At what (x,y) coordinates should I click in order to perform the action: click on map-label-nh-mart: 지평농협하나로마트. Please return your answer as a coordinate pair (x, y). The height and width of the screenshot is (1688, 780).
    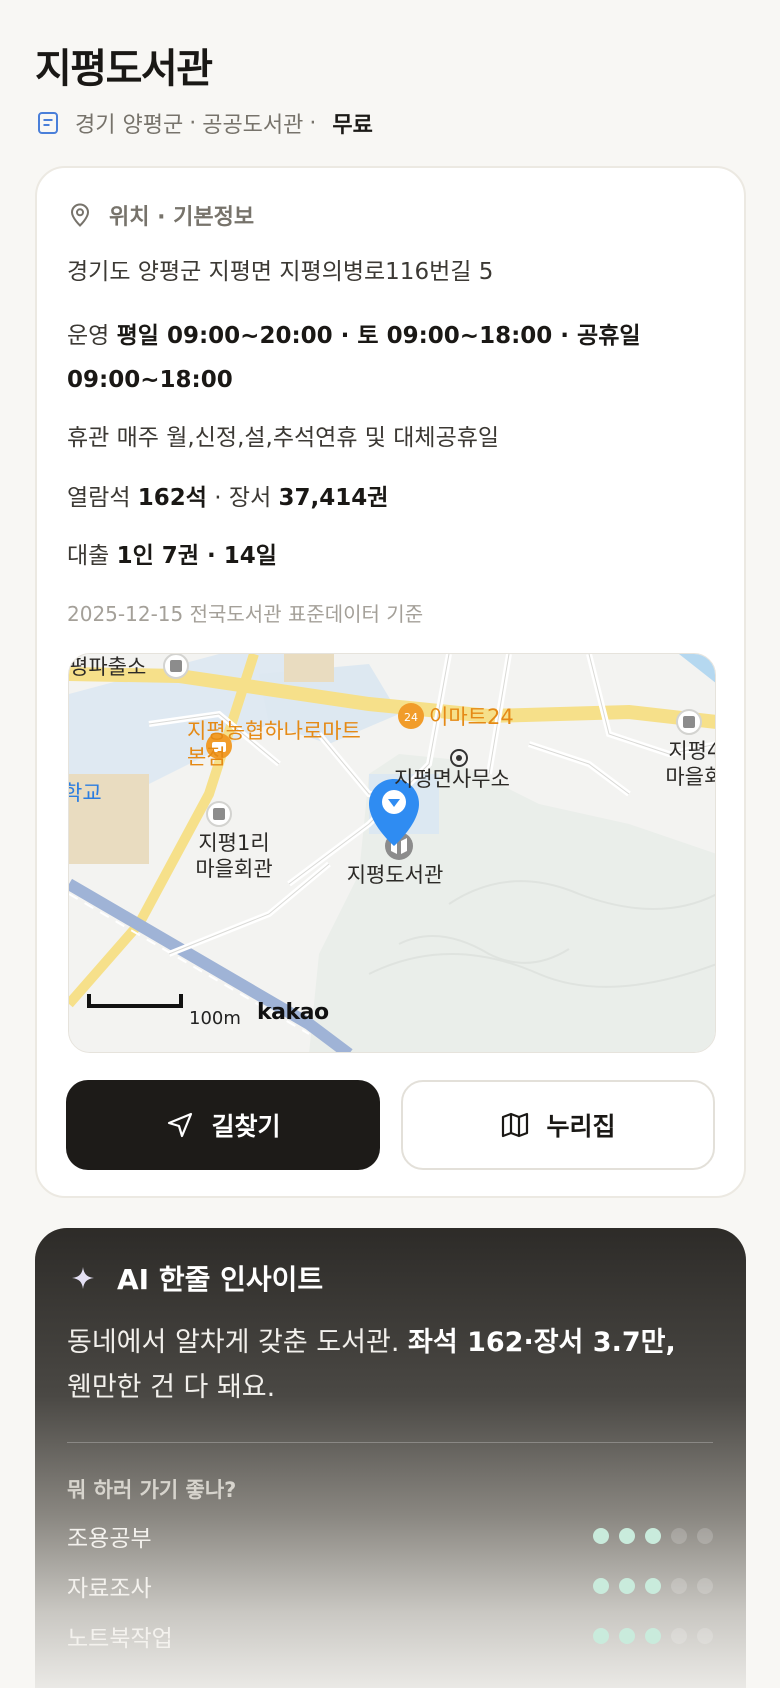
    Looking at the image, I should click on (274, 731).